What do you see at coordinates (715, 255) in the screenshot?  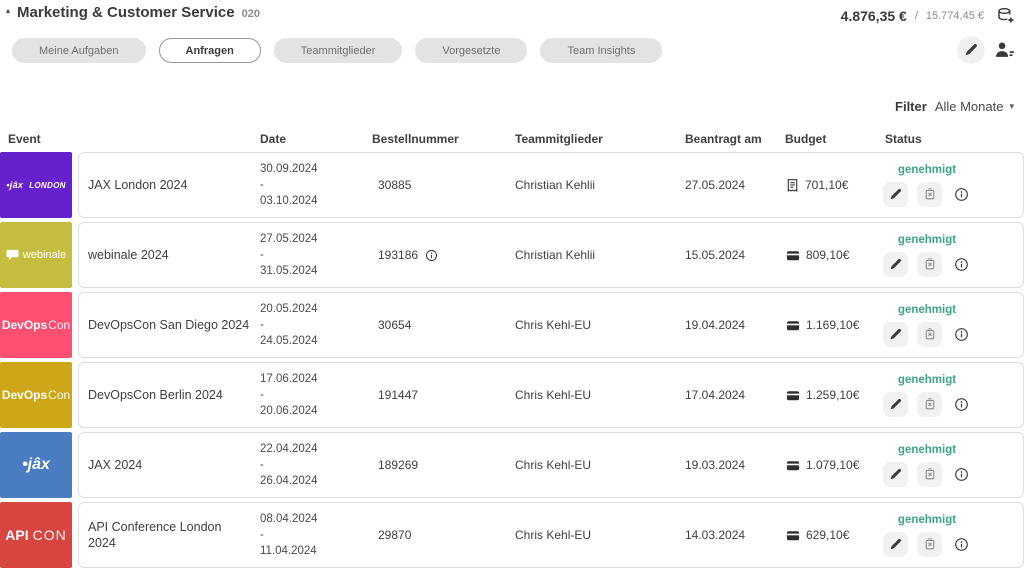 I see `requested-date: 15.05.2024` at bounding box center [715, 255].